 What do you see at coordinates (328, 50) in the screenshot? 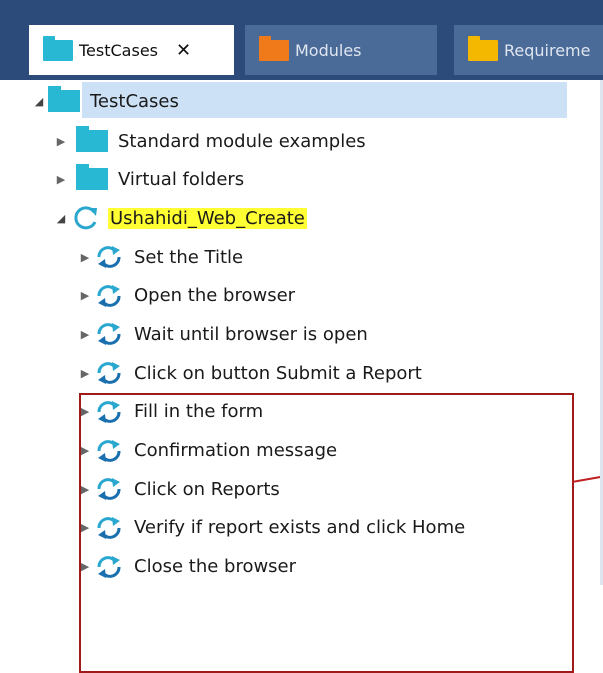
I see `tab-label: Modules` at bounding box center [328, 50].